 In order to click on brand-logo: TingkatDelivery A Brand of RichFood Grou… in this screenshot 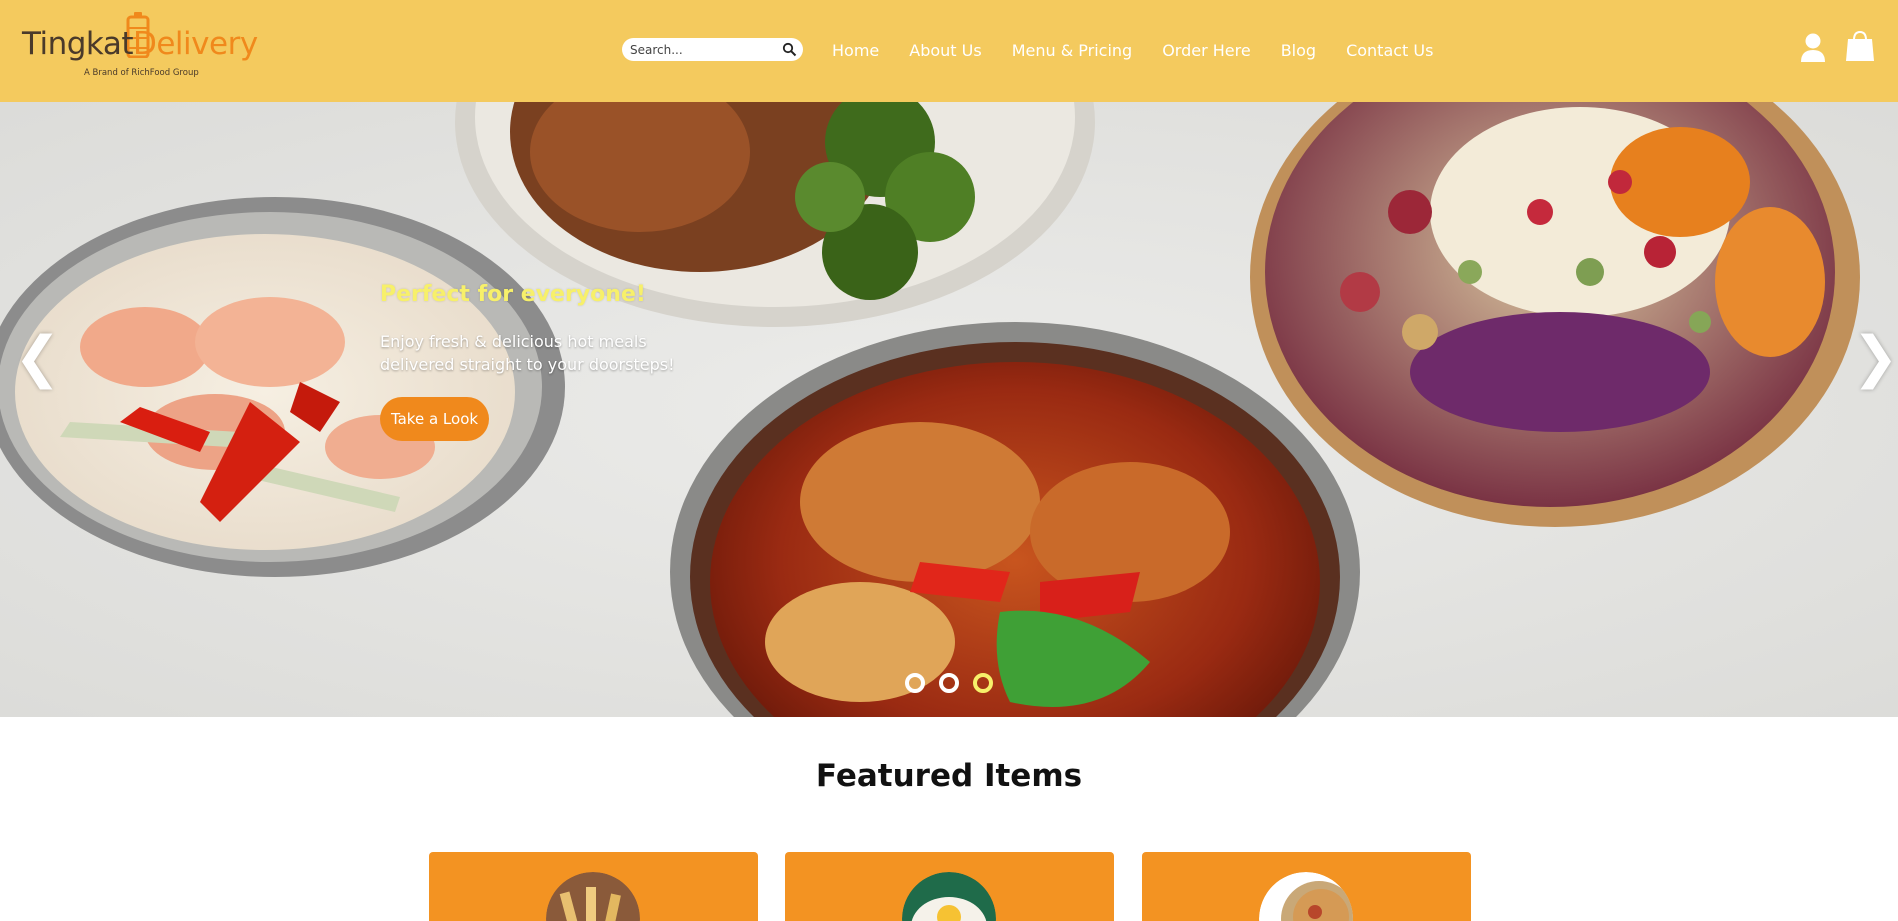, I will do `click(147, 48)`.